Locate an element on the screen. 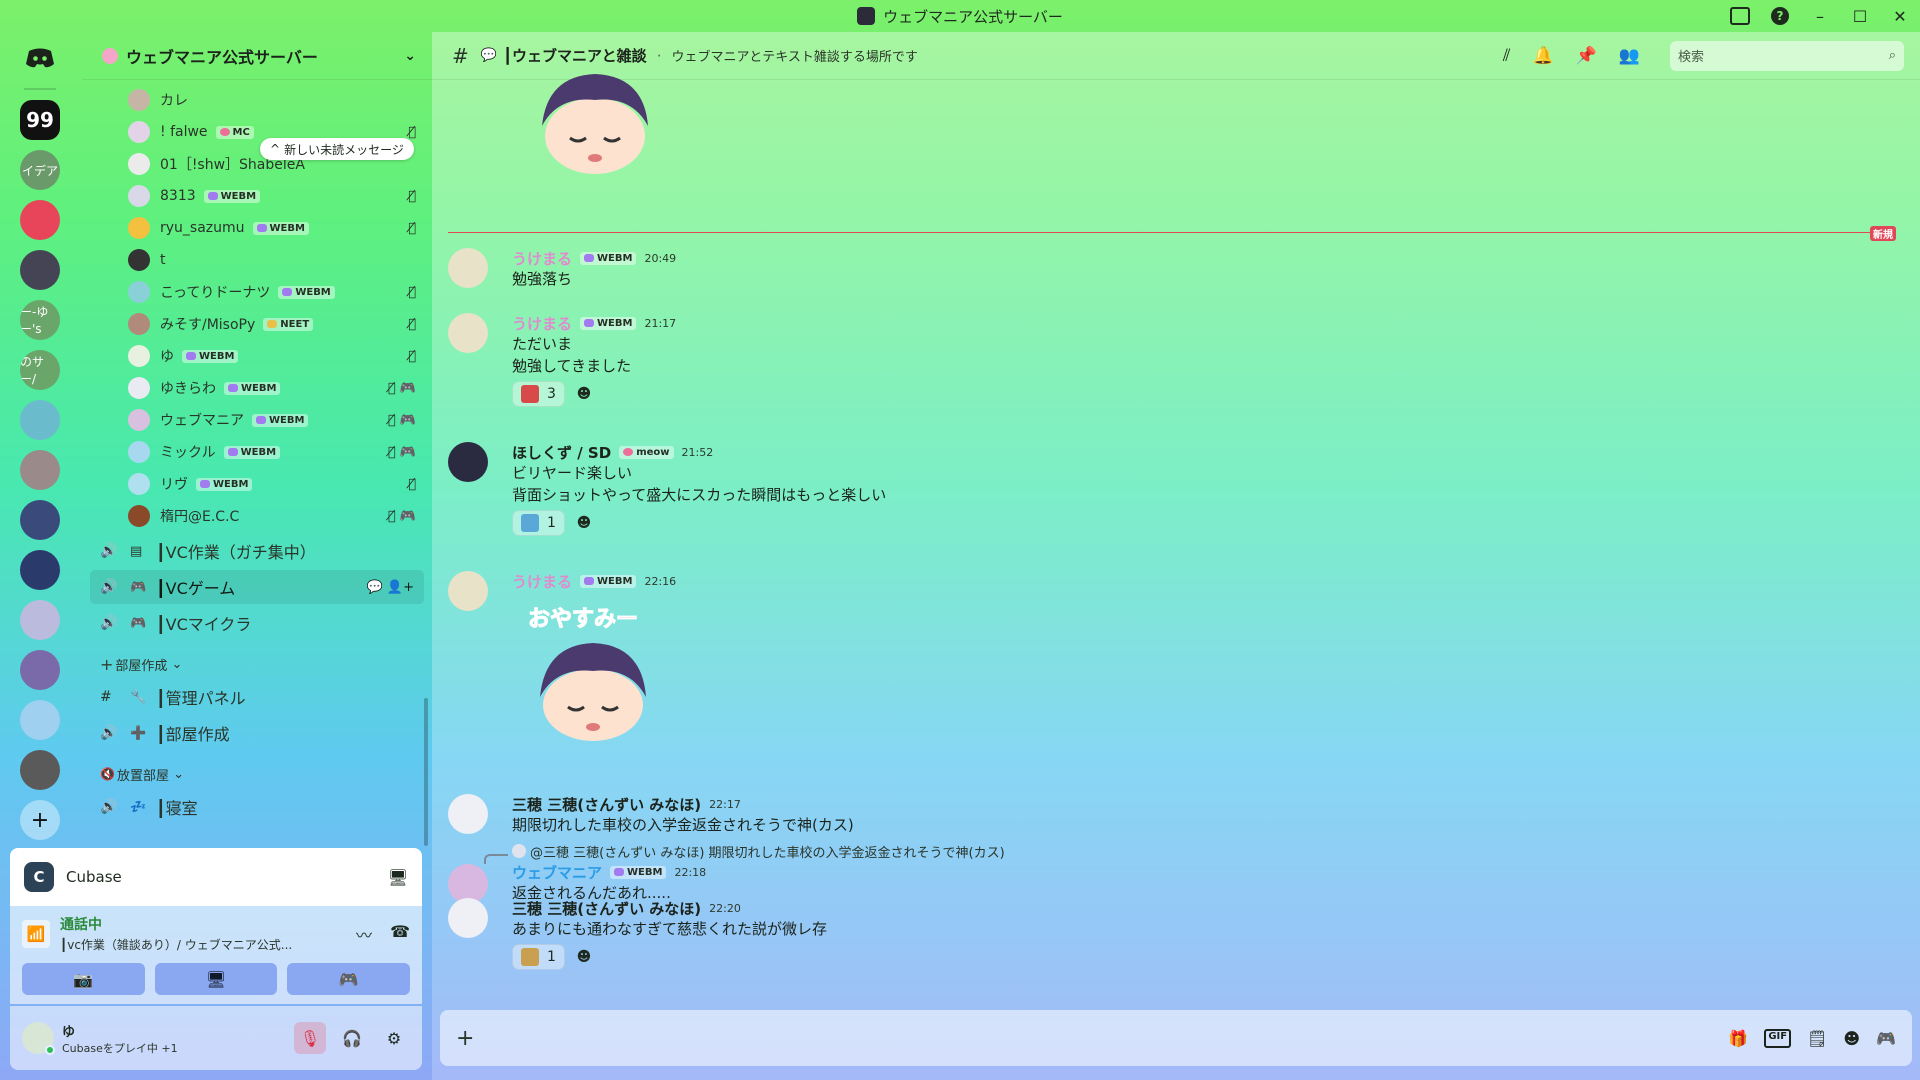  members-icon: 👥 is located at coordinates (1629, 56).